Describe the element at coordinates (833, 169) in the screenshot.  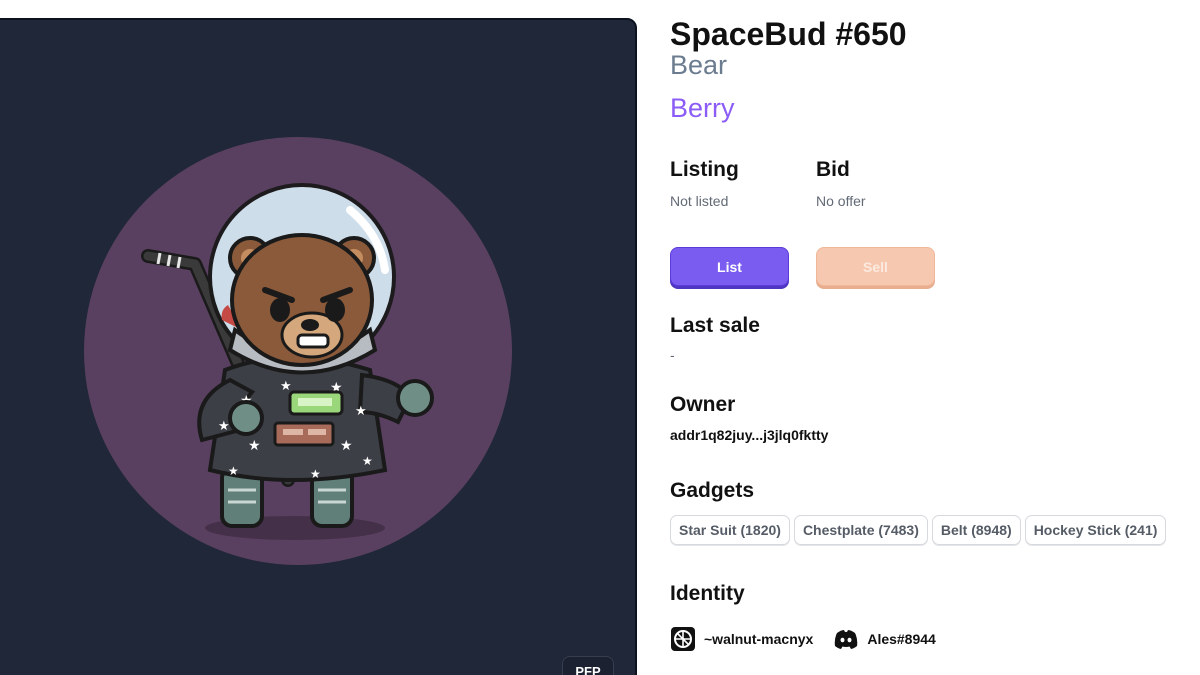
I see `bid-heading: Bid` at that location.